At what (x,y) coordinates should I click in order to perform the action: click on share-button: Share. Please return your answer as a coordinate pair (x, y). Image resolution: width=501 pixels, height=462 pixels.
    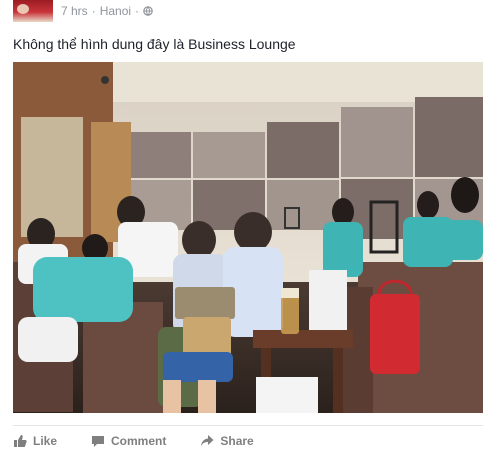
    Looking at the image, I should click on (227, 440).